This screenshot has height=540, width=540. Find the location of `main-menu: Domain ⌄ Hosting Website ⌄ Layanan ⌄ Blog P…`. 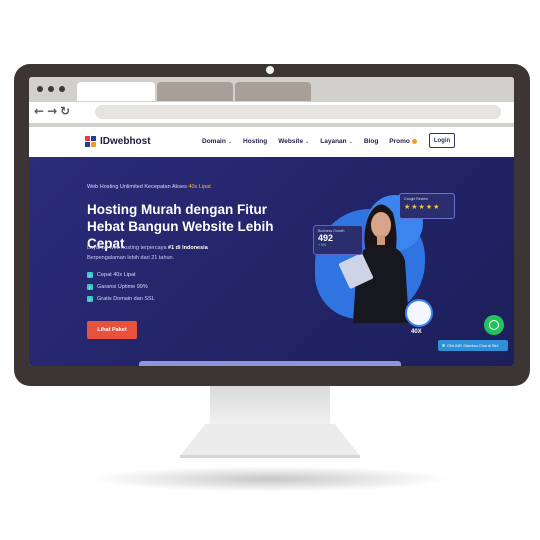

main-menu: Domain ⌄ Hosting Website ⌄ Layanan ⌄ Blog P… is located at coordinates (309, 141).